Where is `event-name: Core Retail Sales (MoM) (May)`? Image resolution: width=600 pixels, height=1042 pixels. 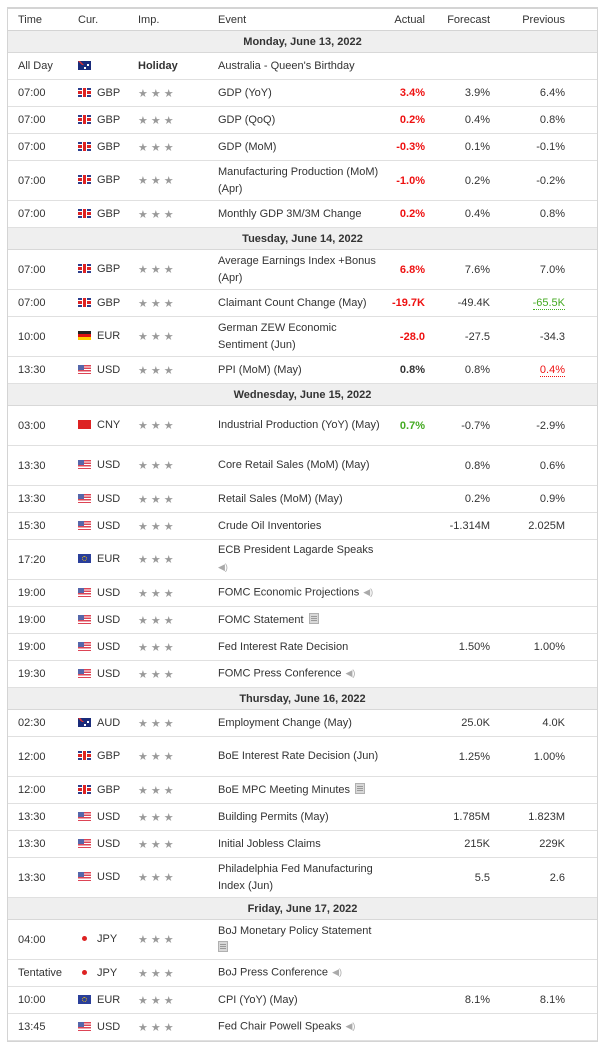
event-name: Core Retail Sales (MoM) (May) is located at coordinates (294, 465).